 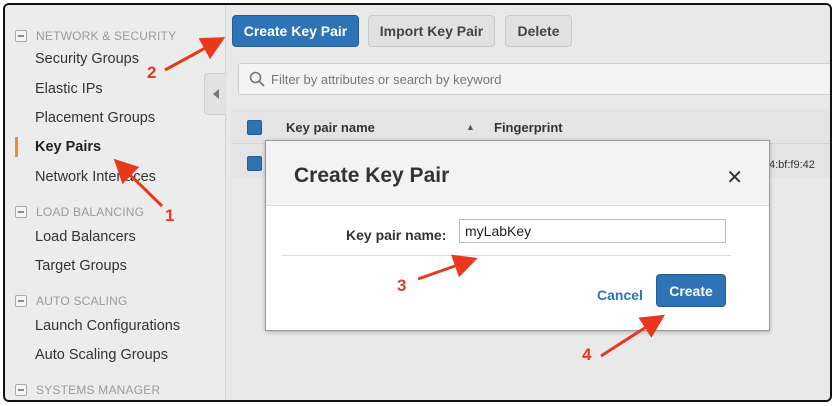 I want to click on sidebar-item-elastic-ips: Elastic IPs, so click(x=69, y=89).